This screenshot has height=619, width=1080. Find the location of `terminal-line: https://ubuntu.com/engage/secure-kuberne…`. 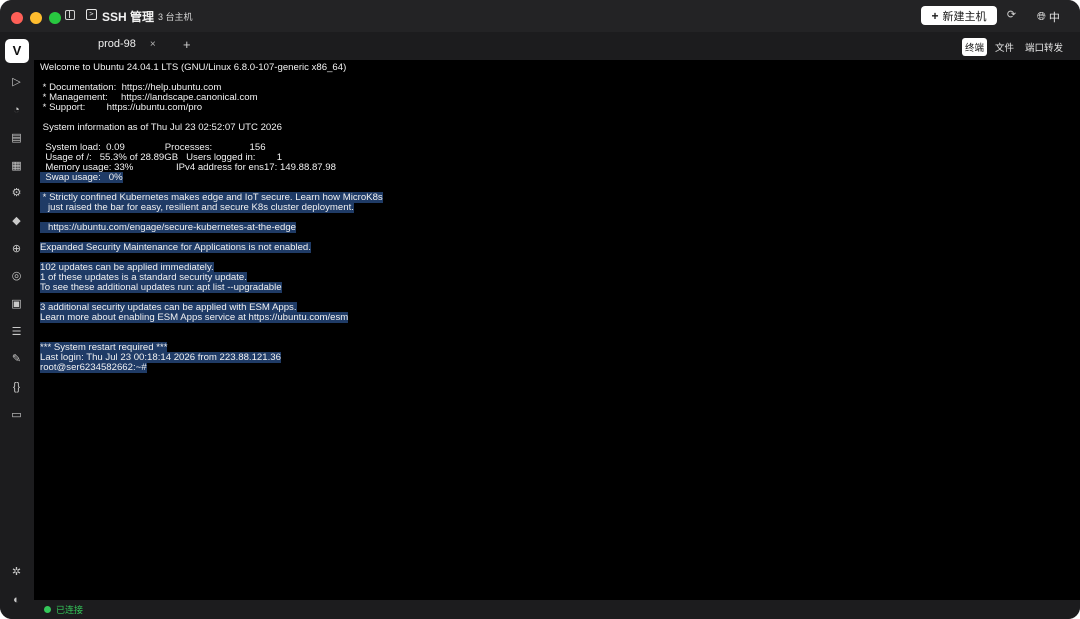

terminal-line: https://ubuntu.com/engage/secure-kuberne… is located at coordinates (557, 227).